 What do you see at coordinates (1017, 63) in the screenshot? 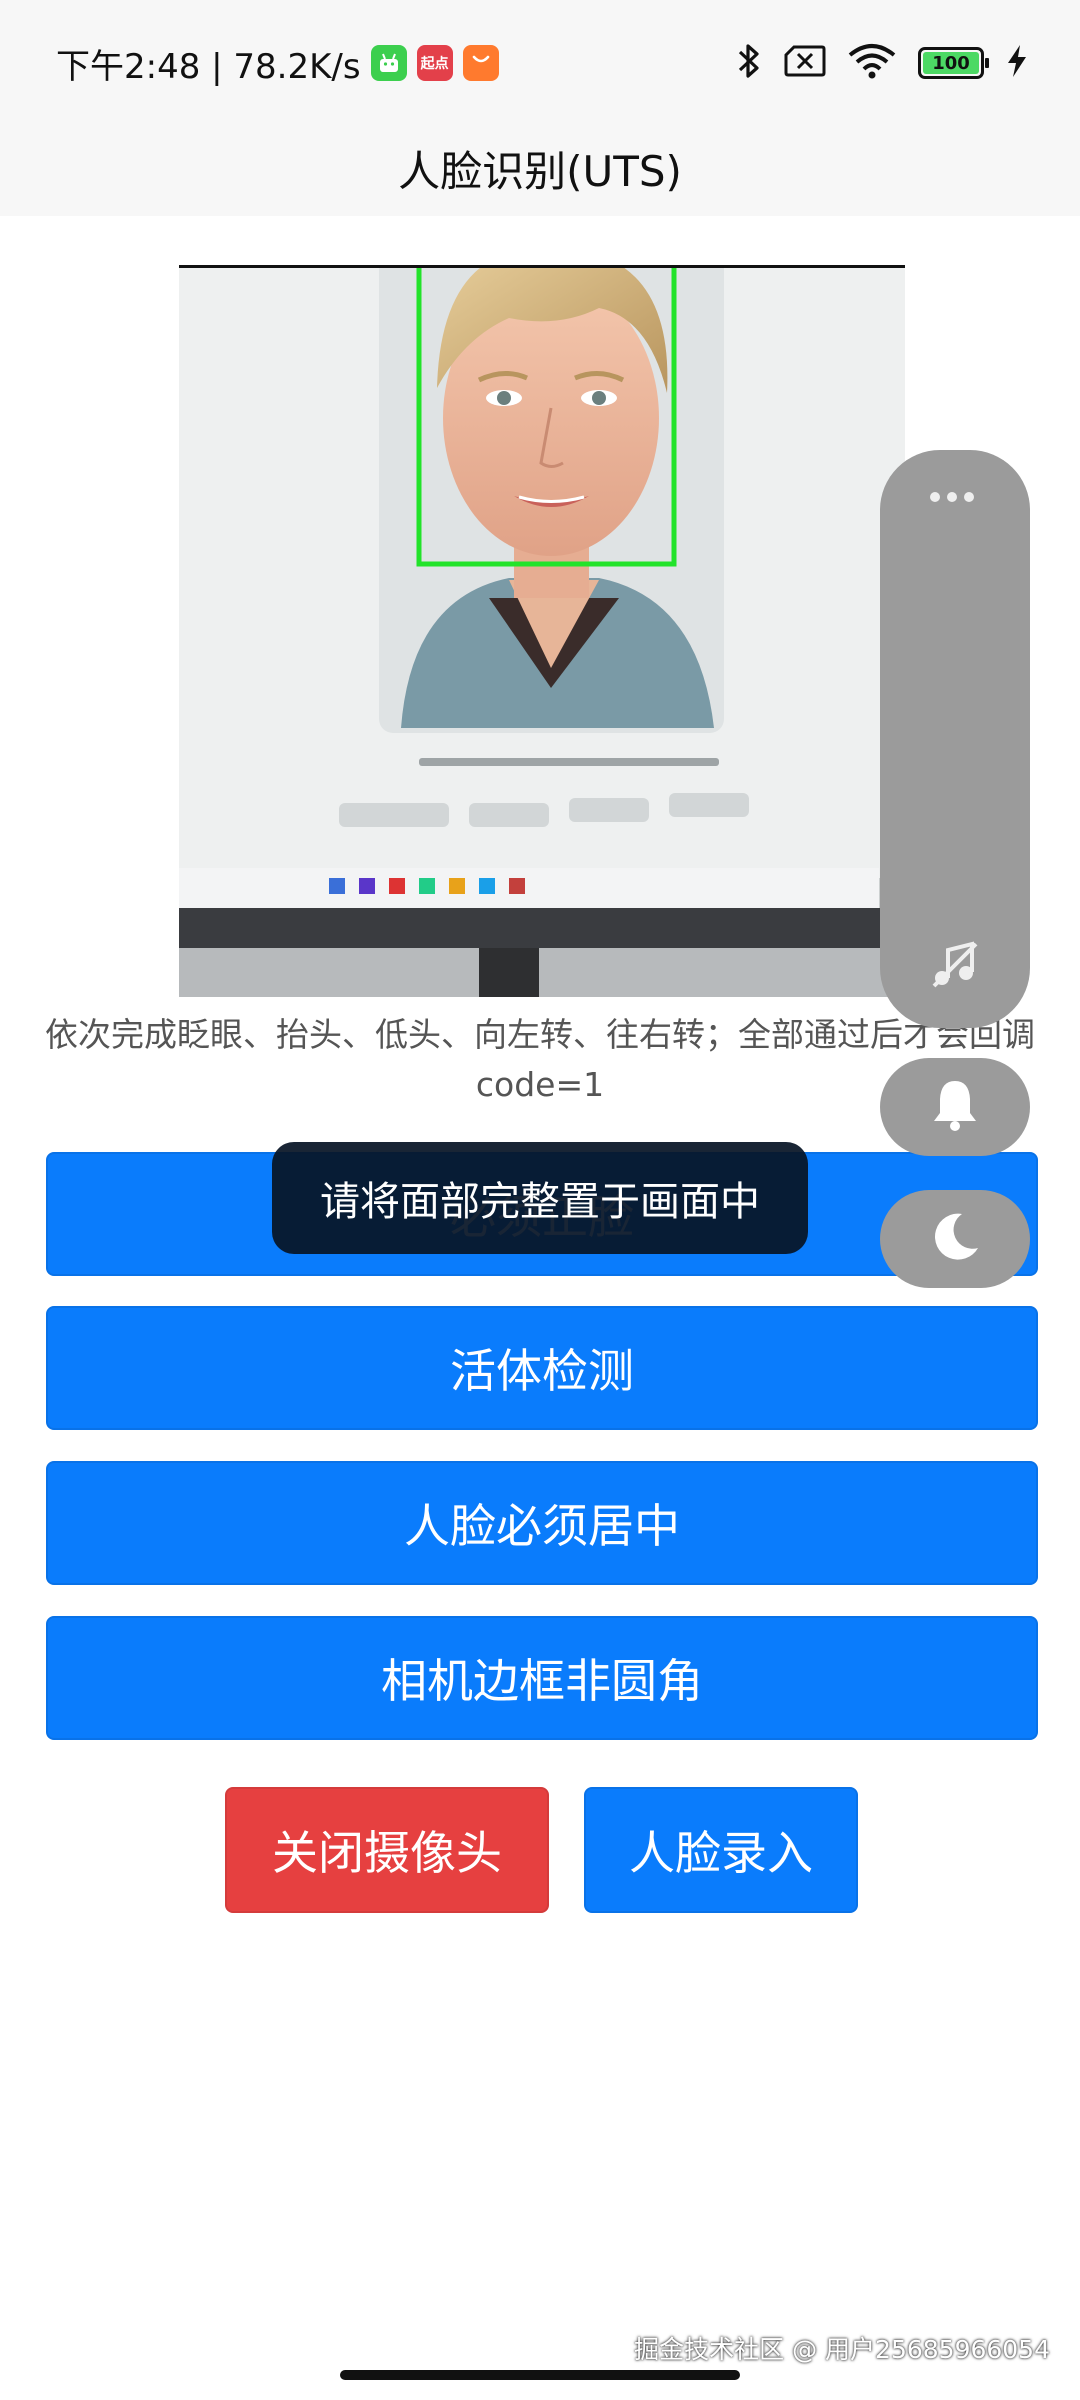
I see `charging-icon` at bounding box center [1017, 63].